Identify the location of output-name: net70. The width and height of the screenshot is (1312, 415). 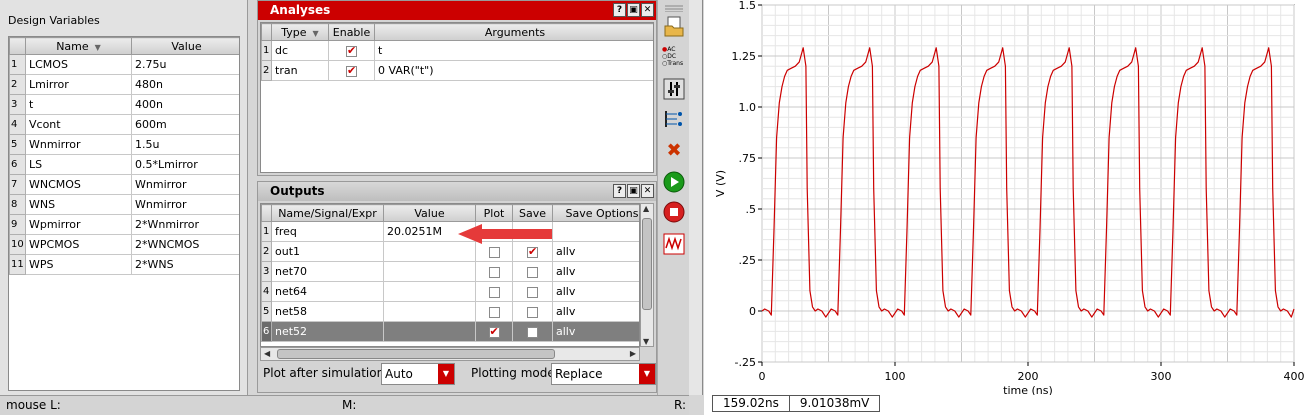
(327, 271).